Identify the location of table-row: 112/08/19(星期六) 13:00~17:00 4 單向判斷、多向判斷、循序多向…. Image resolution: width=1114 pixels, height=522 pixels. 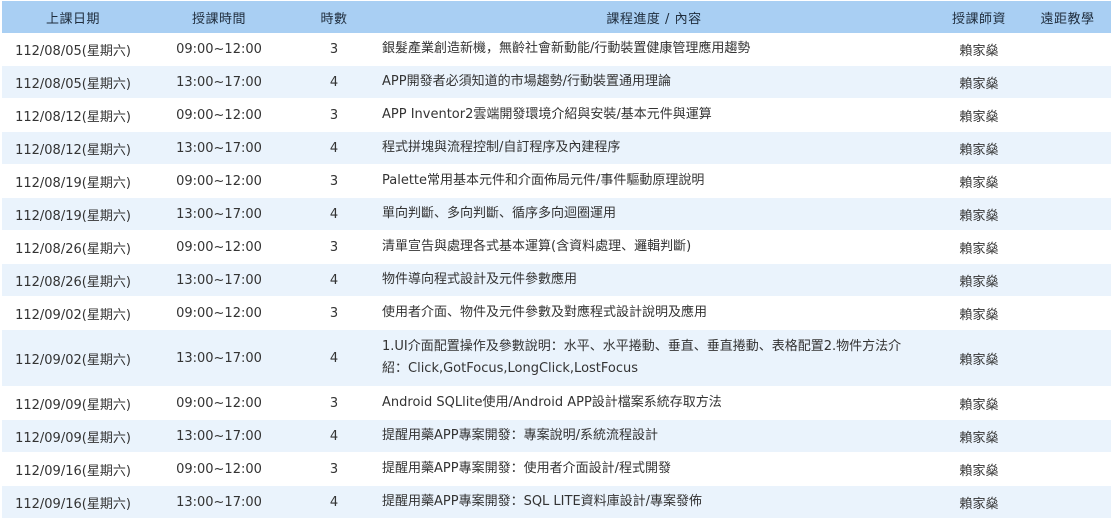
(556, 214).